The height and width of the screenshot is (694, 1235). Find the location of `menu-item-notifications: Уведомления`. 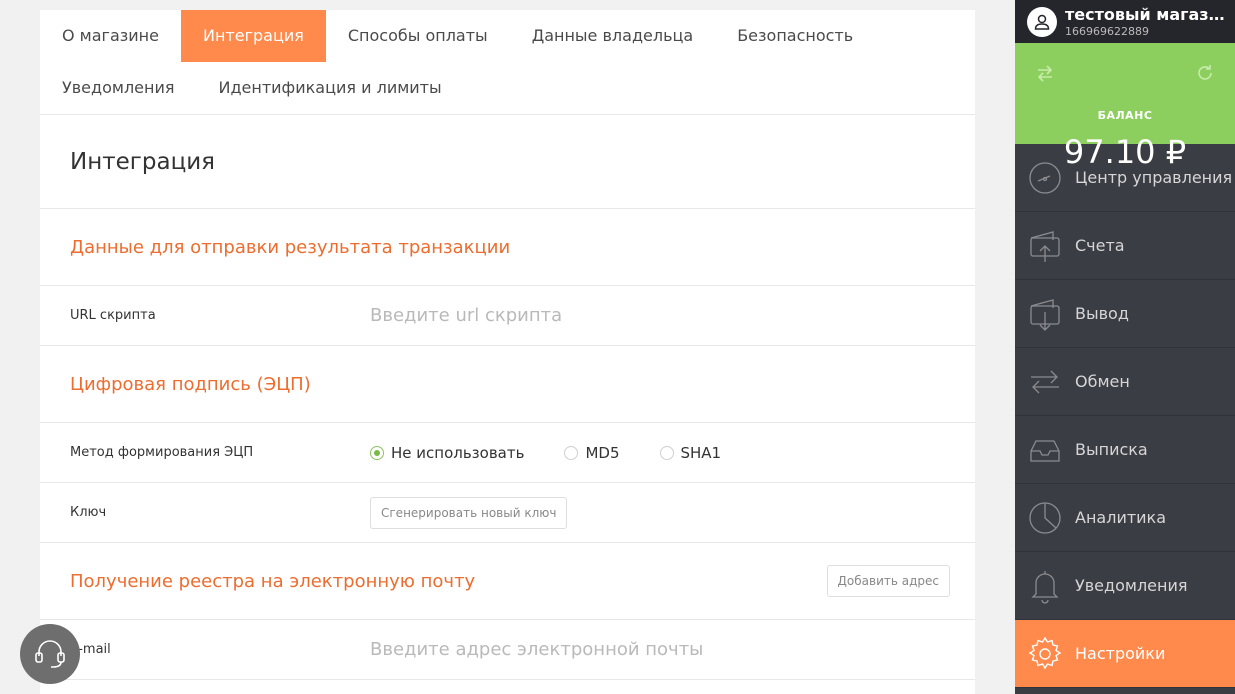

menu-item-notifications: Уведомления is located at coordinates (1125, 586).